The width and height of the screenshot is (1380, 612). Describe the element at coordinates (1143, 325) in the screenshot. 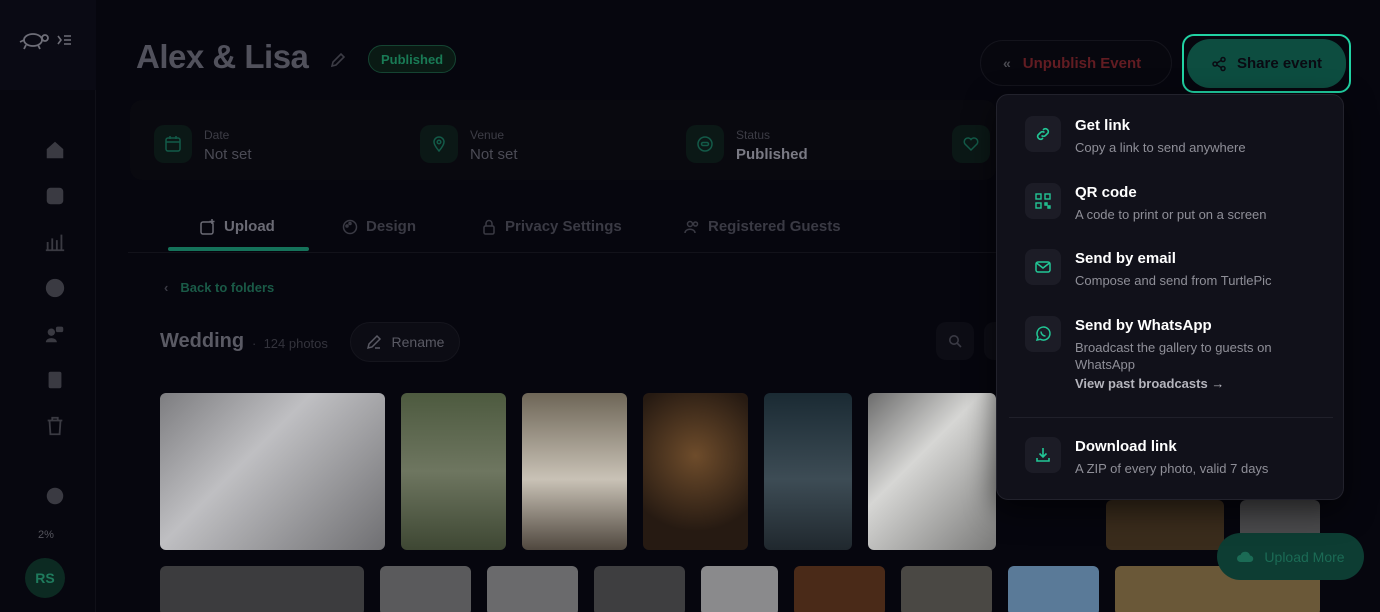

I see `menu-item-title: Send by WhatsApp` at that location.